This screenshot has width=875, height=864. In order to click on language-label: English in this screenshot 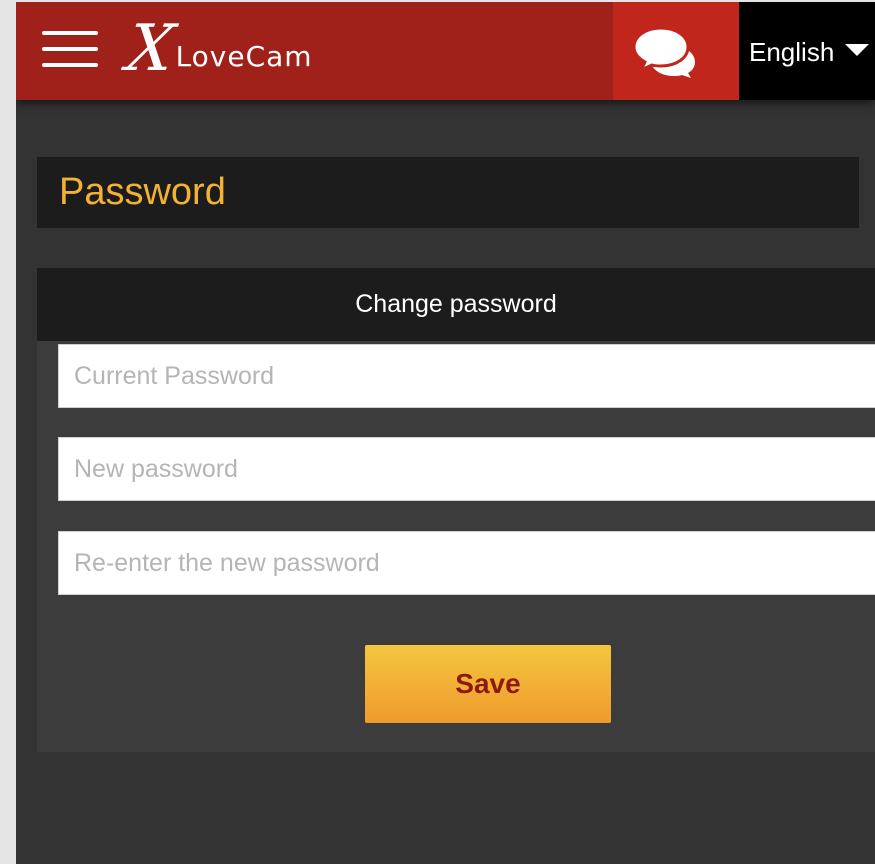, I will do `click(792, 52)`.